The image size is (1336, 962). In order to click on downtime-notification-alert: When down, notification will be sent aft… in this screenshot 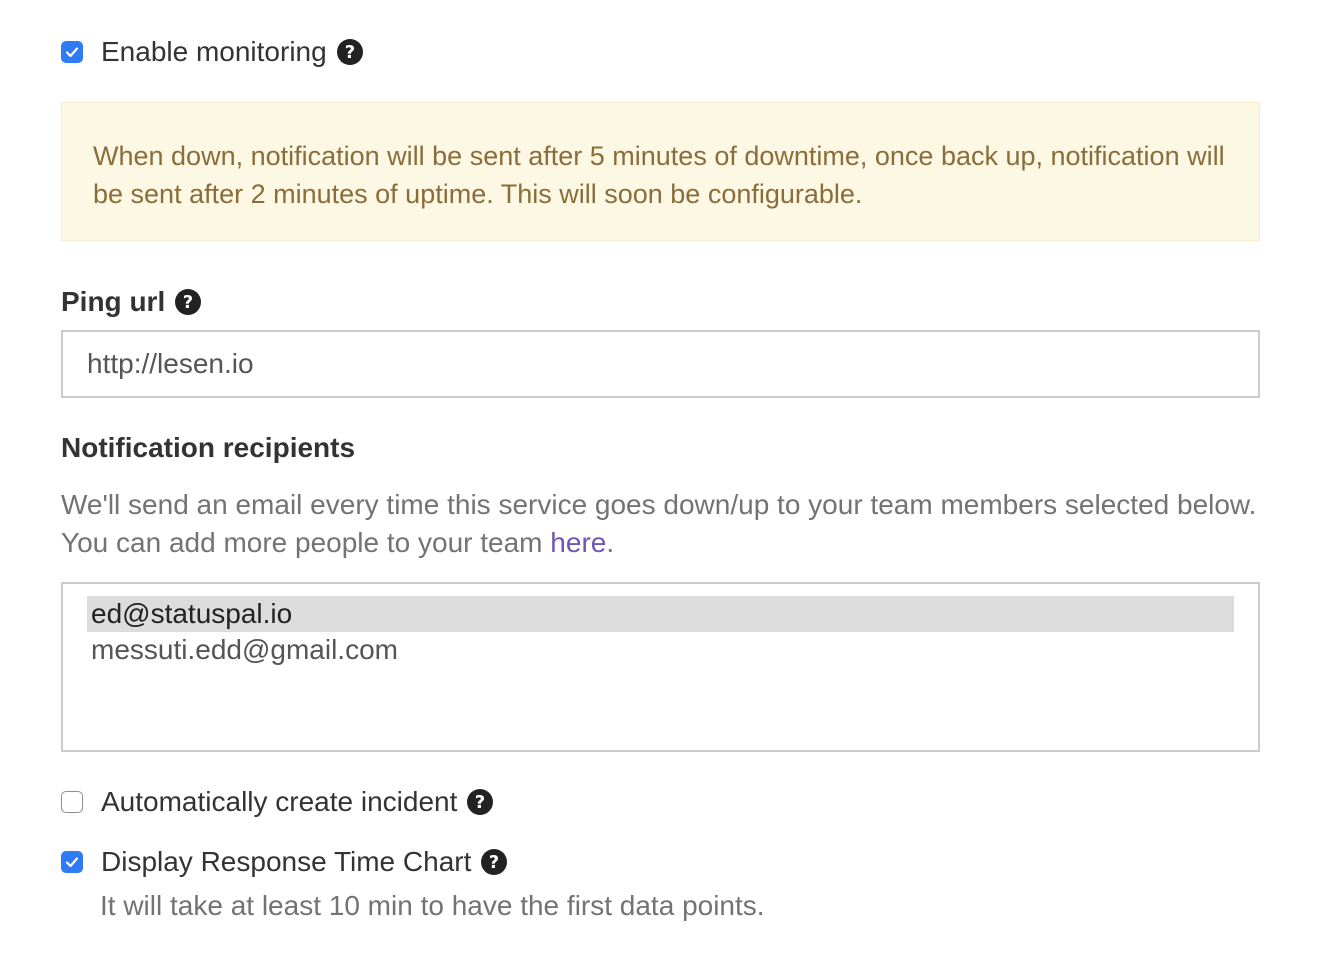, I will do `click(660, 171)`.